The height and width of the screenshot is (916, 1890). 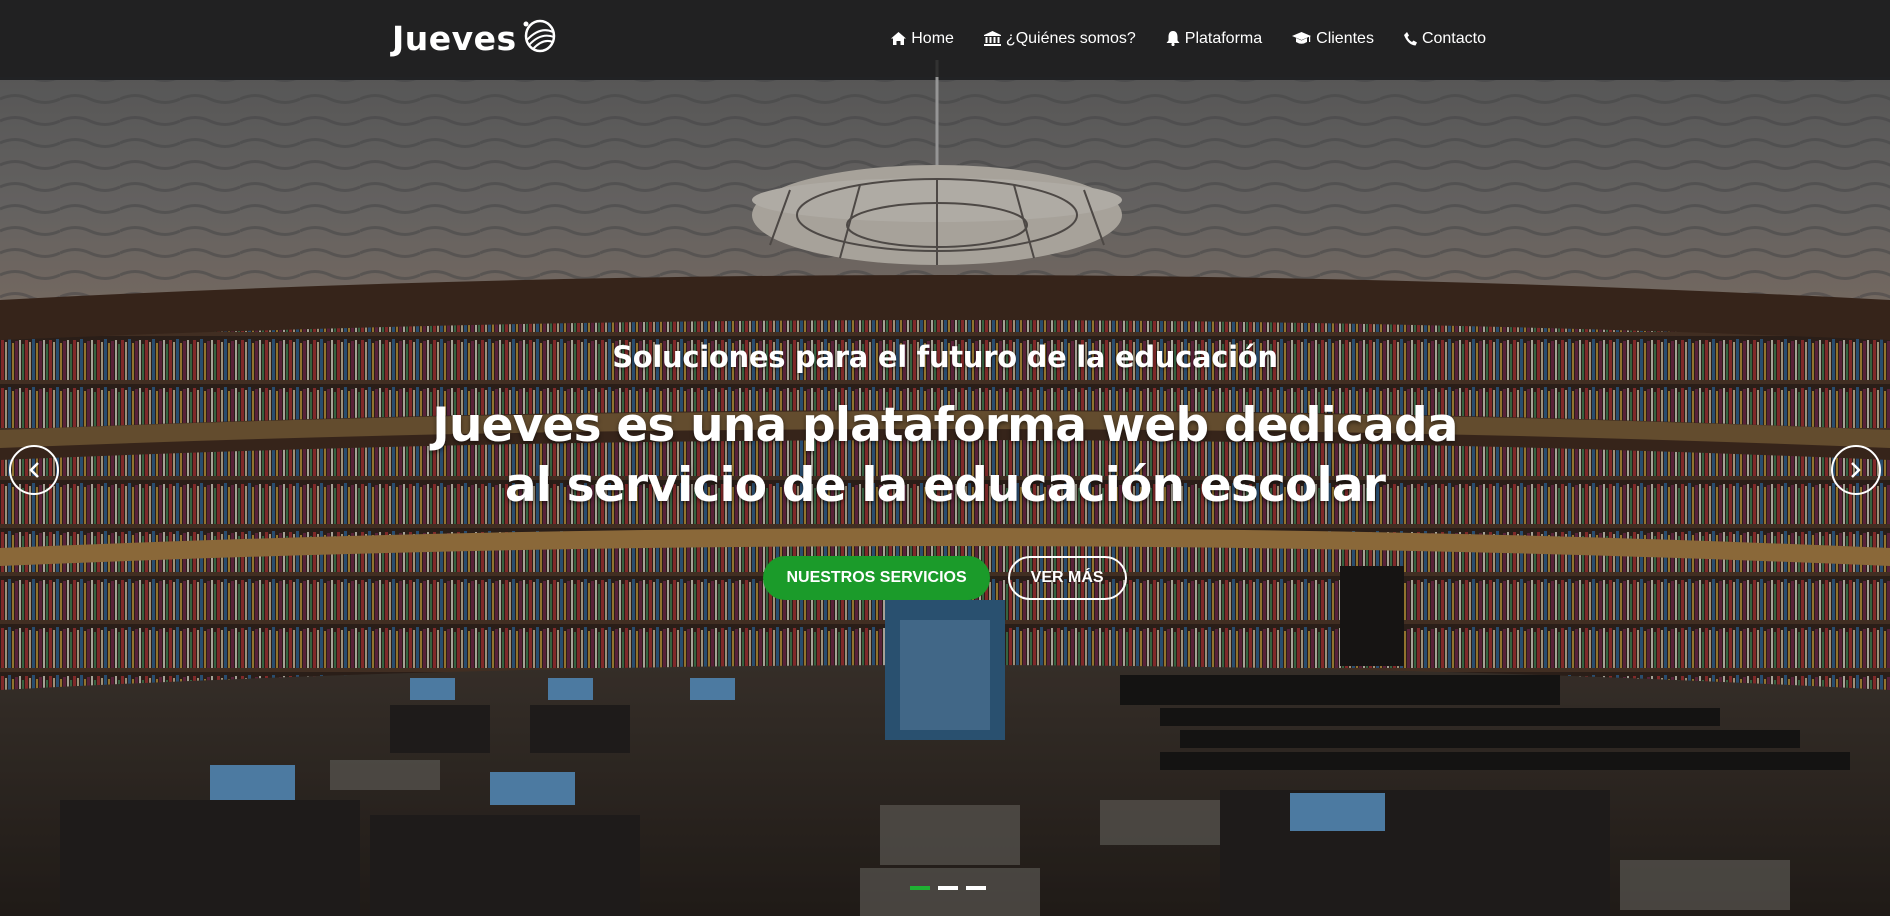 What do you see at coordinates (1453, 38) in the screenshot?
I see `nav-contacto-label: Contacto` at bounding box center [1453, 38].